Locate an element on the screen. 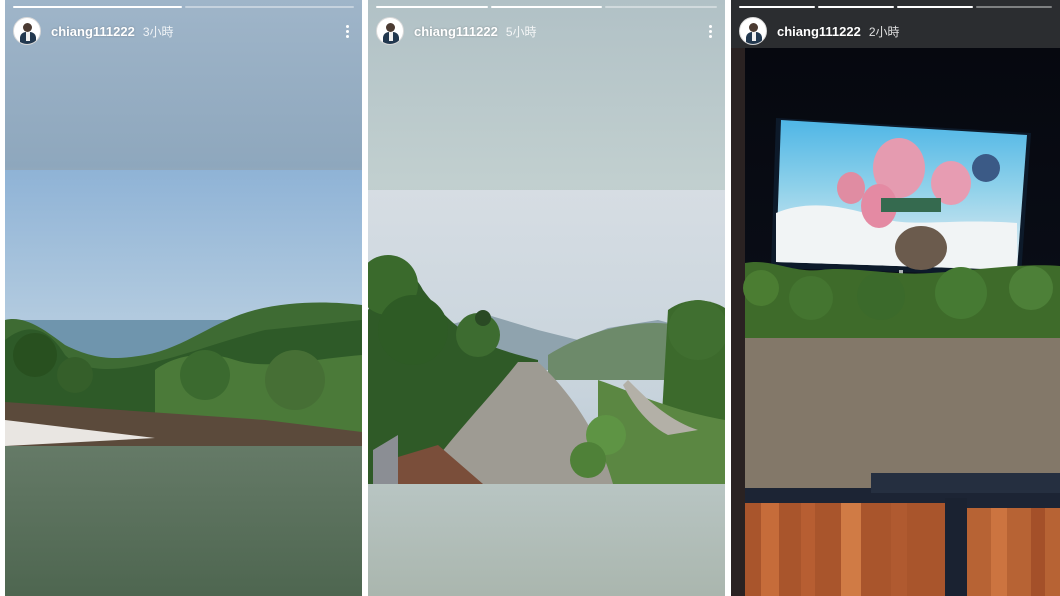 This screenshot has width=1060, height=596. story-header: chiang111222 2小時 is located at coordinates (895, 31).